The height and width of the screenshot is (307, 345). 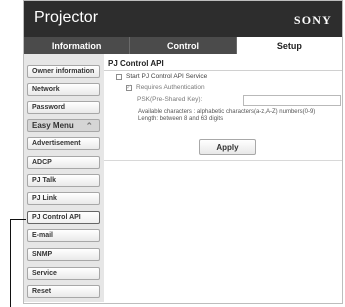 I want to click on sidebar-item-label: Service, so click(x=44, y=273).